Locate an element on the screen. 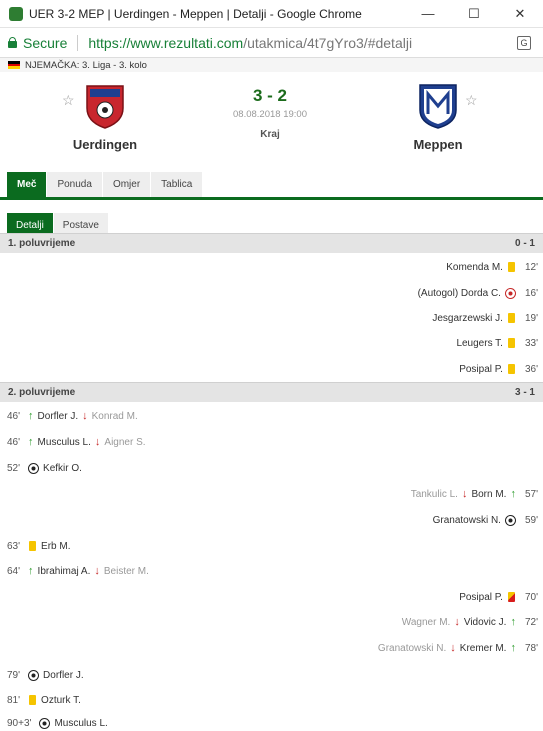 This screenshot has height=731, width=543. player-out: Beister M. is located at coordinates (126, 571).